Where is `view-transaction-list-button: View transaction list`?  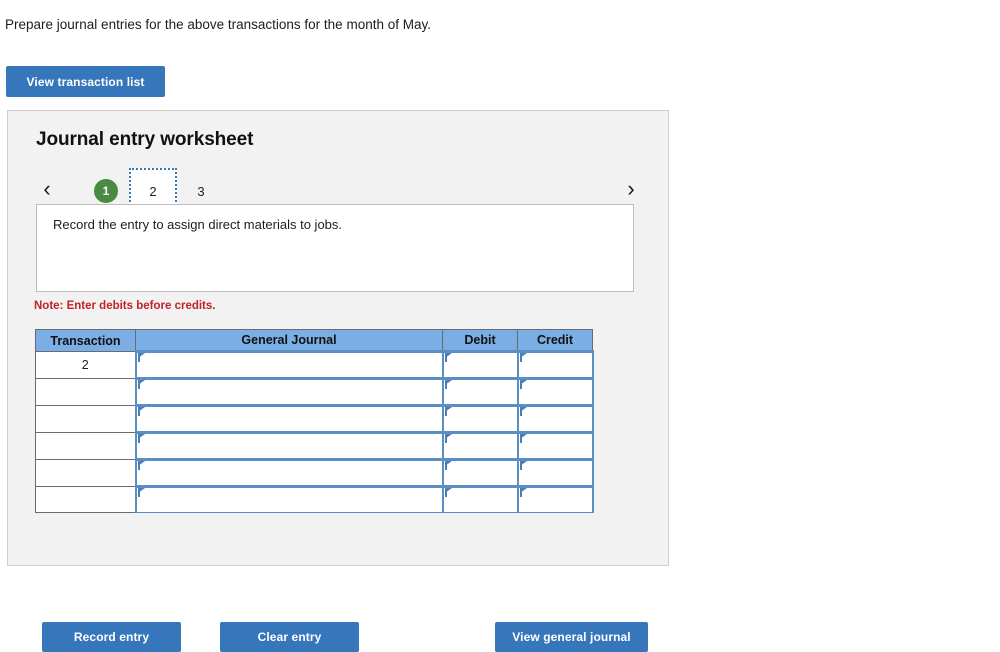
view-transaction-list-button: View transaction list is located at coordinates (85, 81).